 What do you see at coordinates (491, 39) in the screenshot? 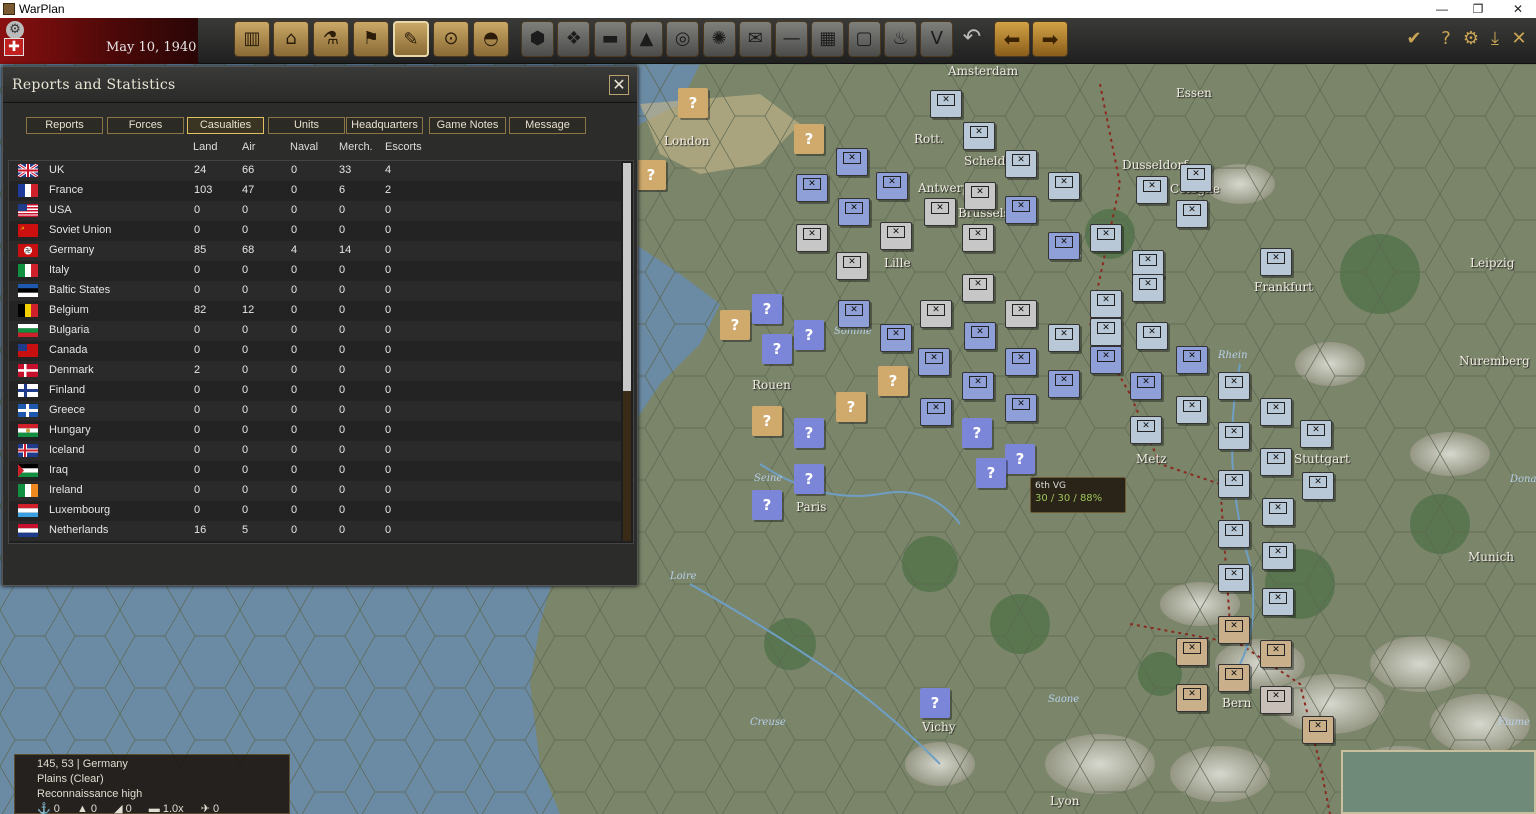
I see `helmet-button: ◓` at bounding box center [491, 39].